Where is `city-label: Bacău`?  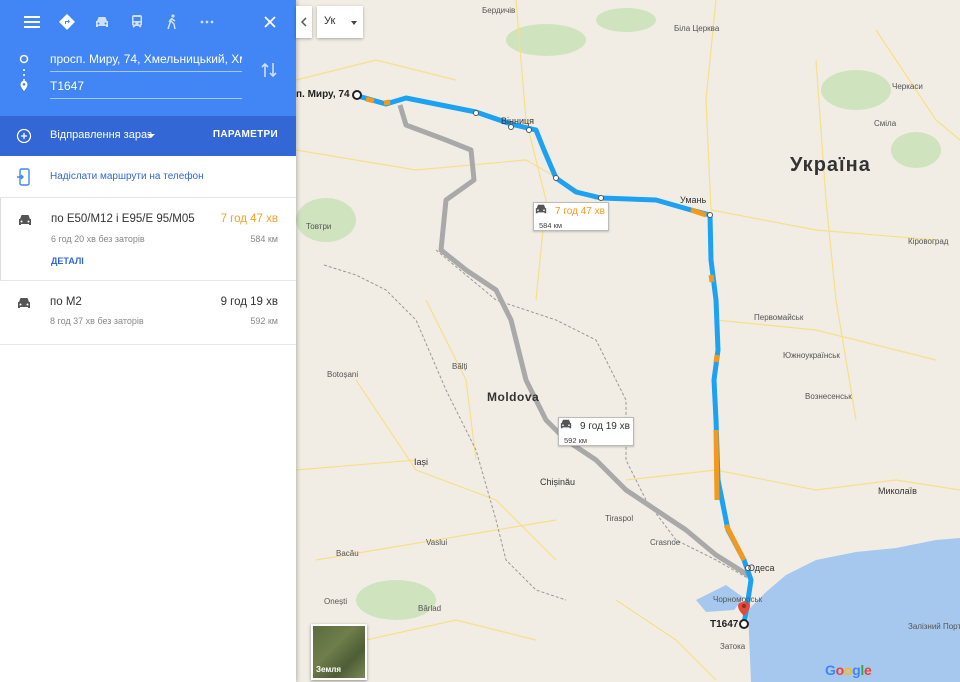 city-label: Bacău is located at coordinates (347, 553).